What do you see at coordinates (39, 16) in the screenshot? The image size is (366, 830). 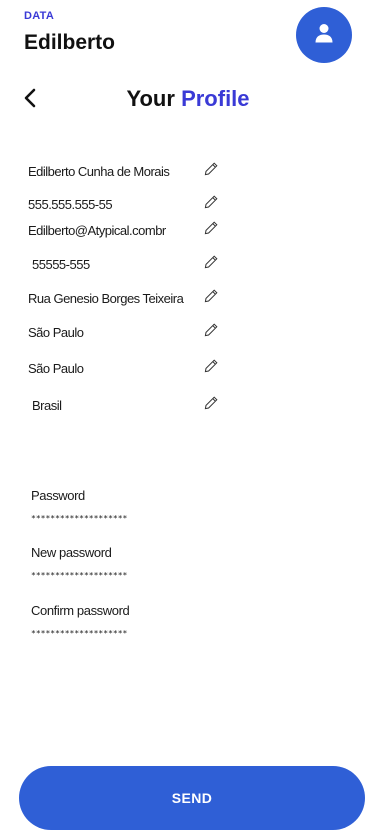 I see `app-label: DATA` at bounding box center [39, 16].